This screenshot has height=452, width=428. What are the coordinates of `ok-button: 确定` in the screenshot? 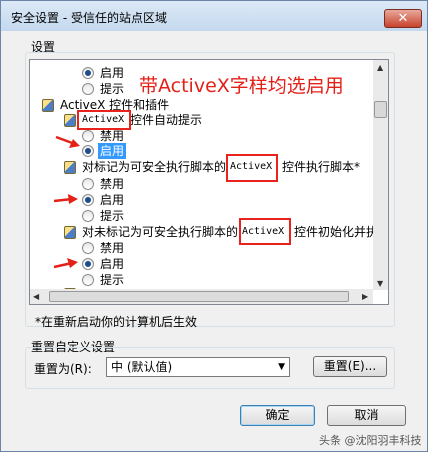 It's located at (277, 415).